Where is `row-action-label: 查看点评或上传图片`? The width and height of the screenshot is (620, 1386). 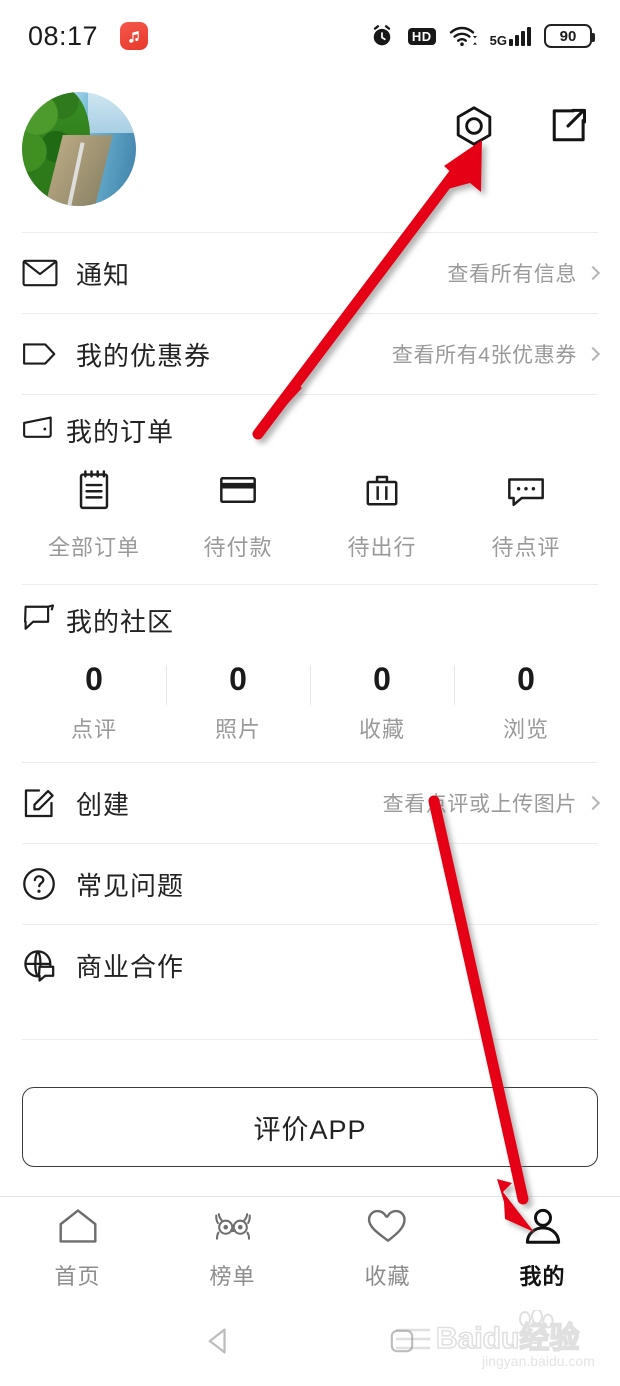
row-action-label: 查看点评或上传图片 is located at coordinates (479, 804).